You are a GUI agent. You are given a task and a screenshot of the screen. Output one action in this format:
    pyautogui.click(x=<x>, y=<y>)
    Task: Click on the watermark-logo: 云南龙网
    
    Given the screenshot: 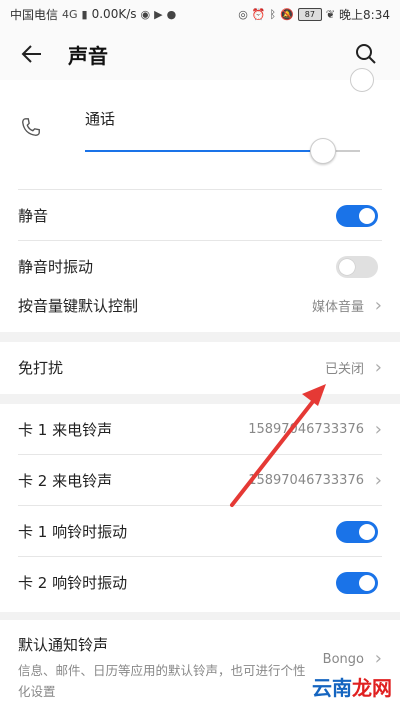 What is the action you would take?
    pyautogui.click(x=352, y=688)
    